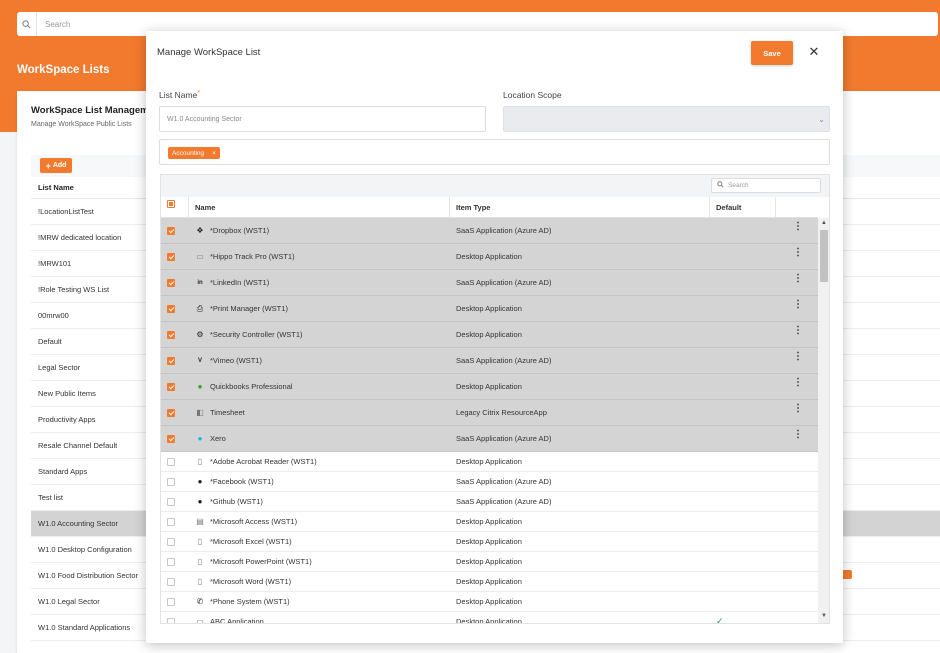 The width and height of the screenshot is (940, 653). What do you see at coordinates (200, 501) in the screenshot?
I see `github-icon: ●` at bounding box center [200, 501].